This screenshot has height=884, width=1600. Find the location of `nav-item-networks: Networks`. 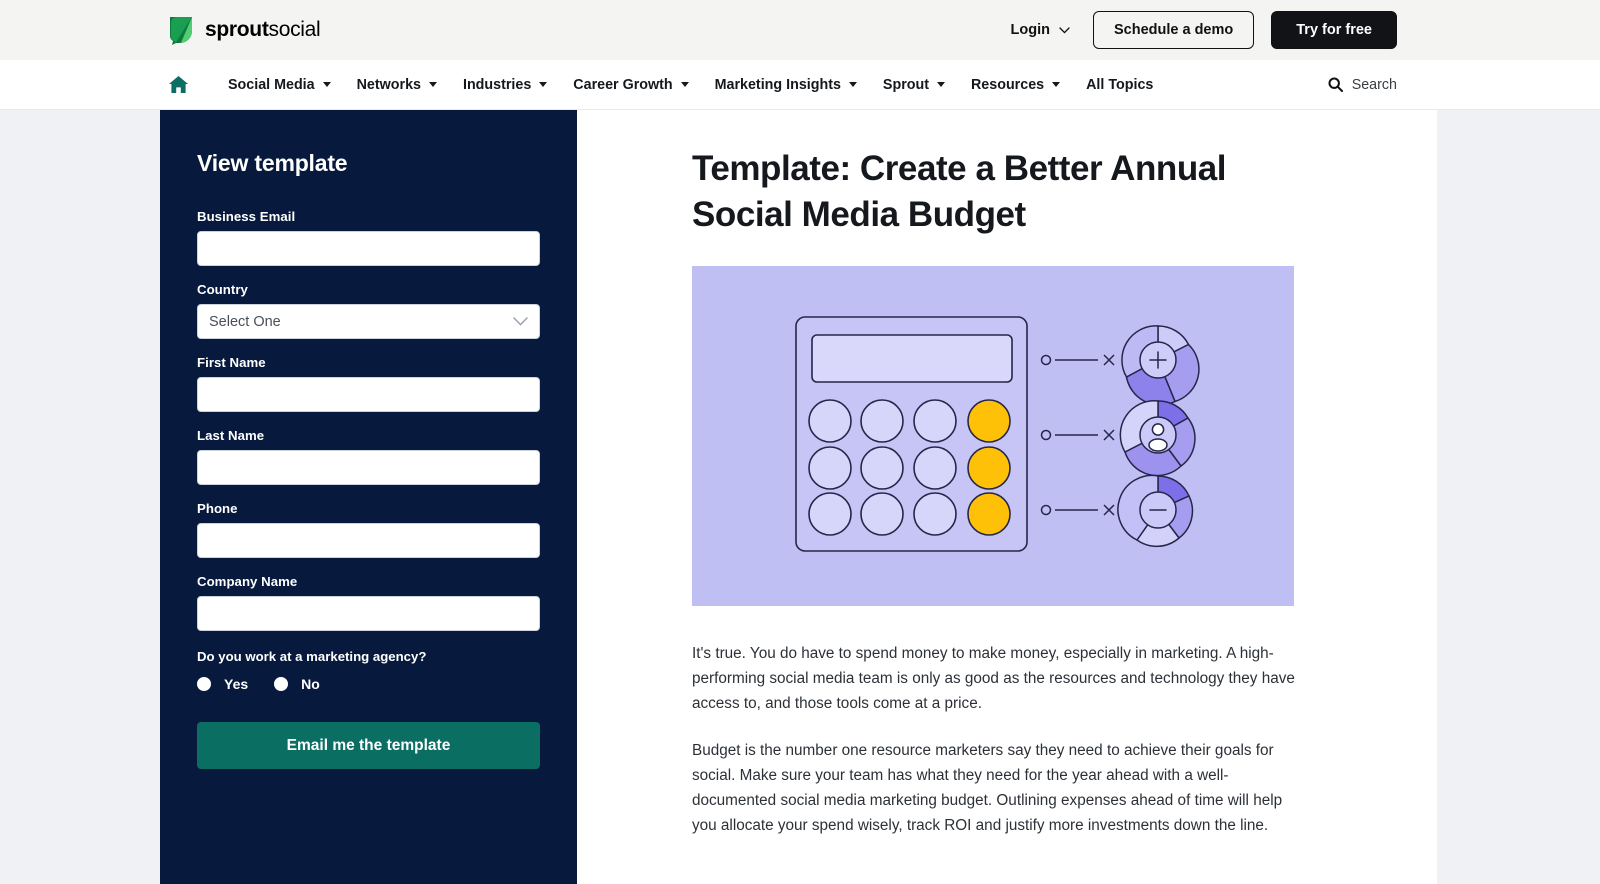

nav-item-networks: Networks is located at coordinates (397, 85).